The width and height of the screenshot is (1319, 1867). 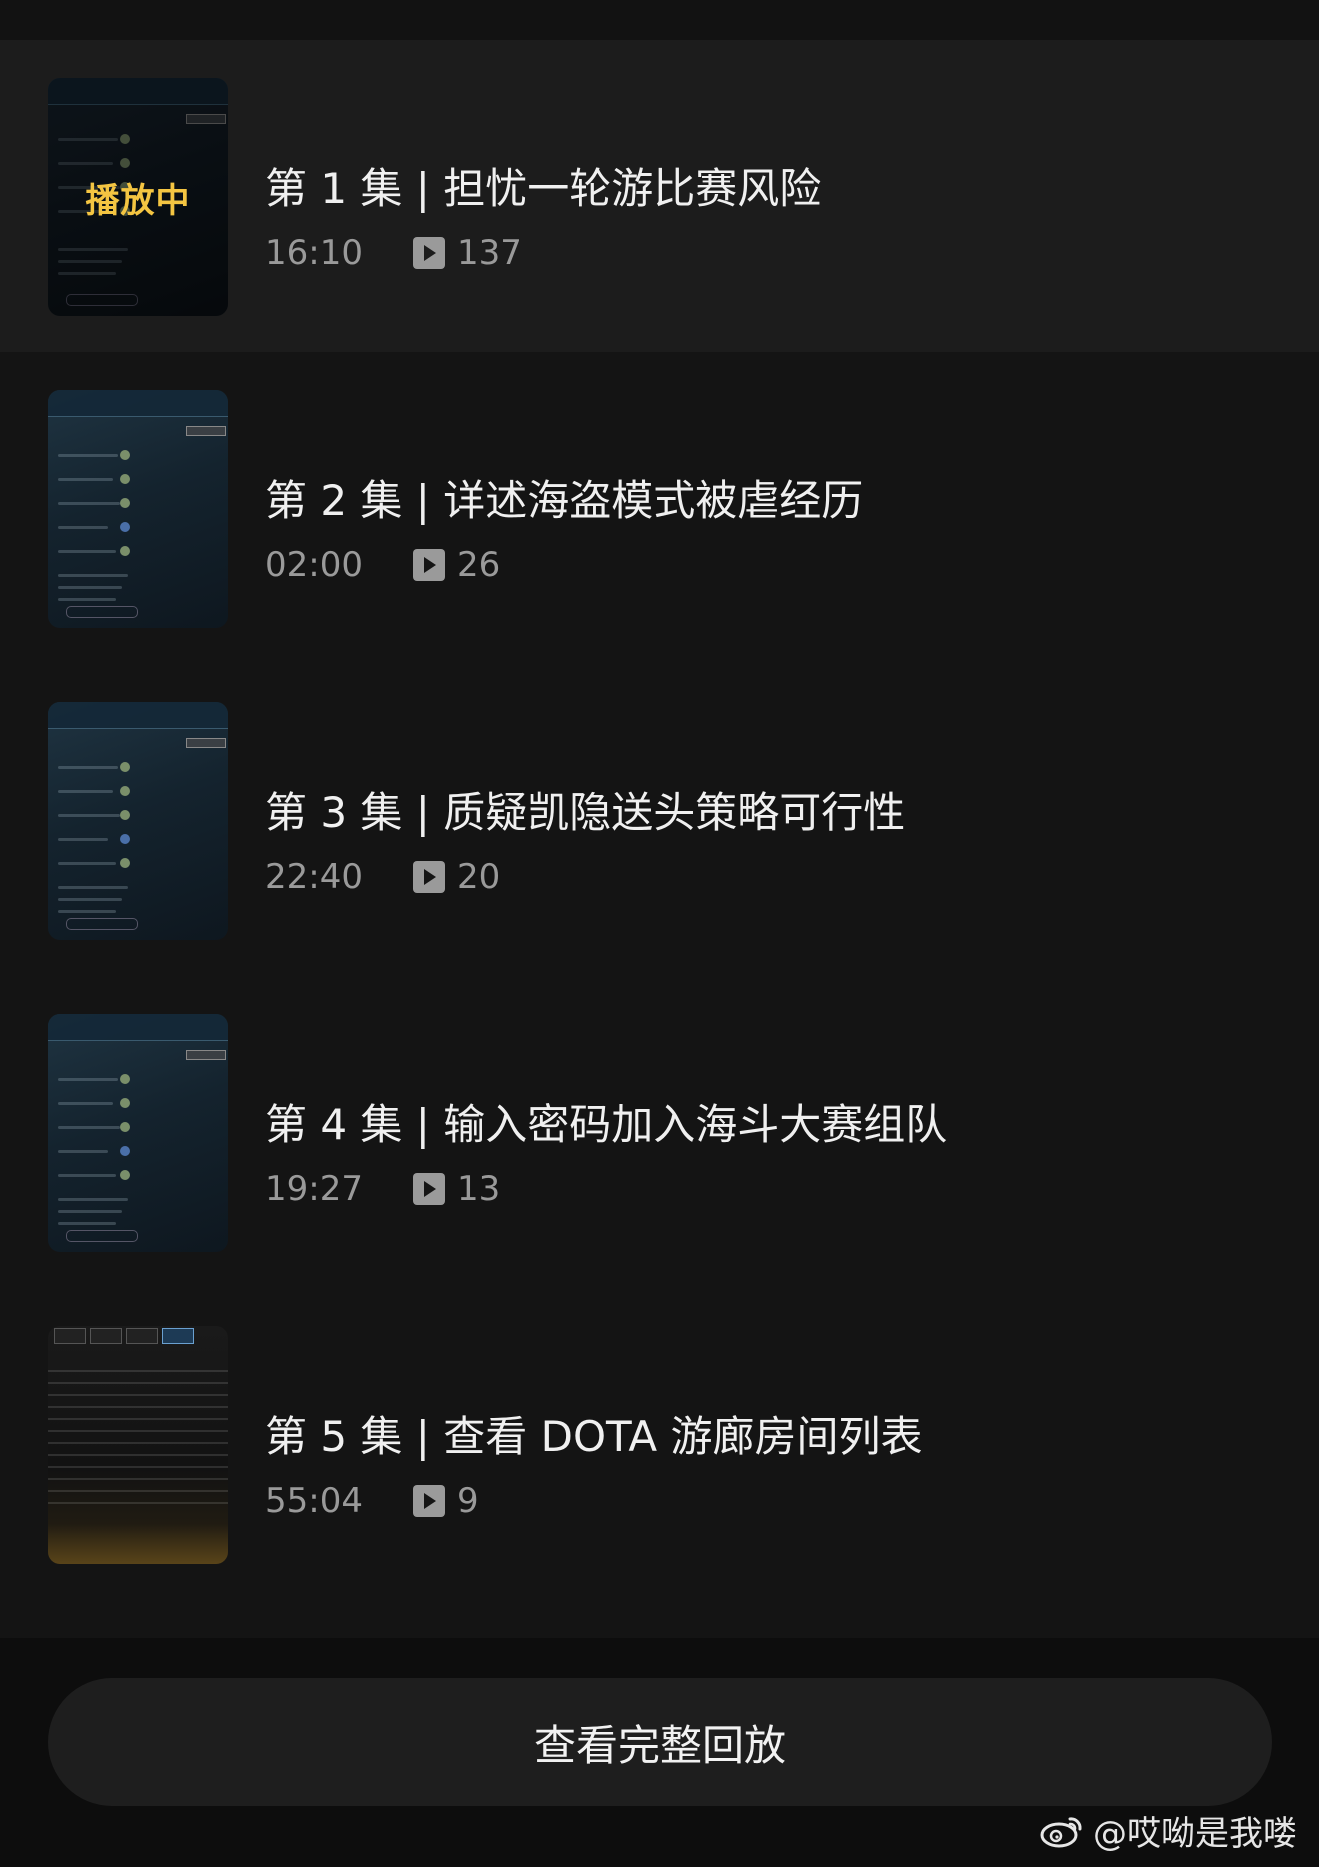 What do you see at coordinates (606, 1125) in the screenshot?
I see `episode-title: 第 4 集 | 输入密码加入海斗大赛组队` at bounding box center [606, 1125].